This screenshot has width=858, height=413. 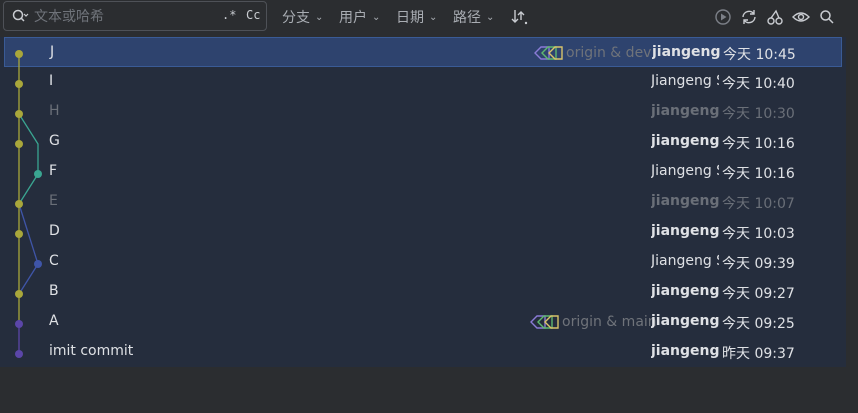 What do you see at coordinates (410, 18) in the screenshot?
I see `filter-date-label: 日期` at bounding box center [410, 18].